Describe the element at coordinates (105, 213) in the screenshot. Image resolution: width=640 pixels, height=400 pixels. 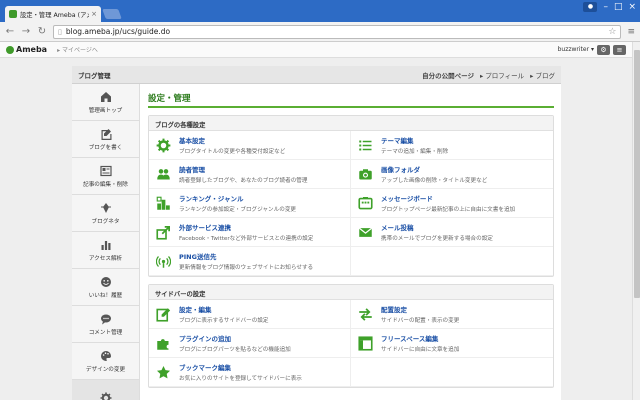
I see `sidebar-item-3: ブログネタ` at that location.